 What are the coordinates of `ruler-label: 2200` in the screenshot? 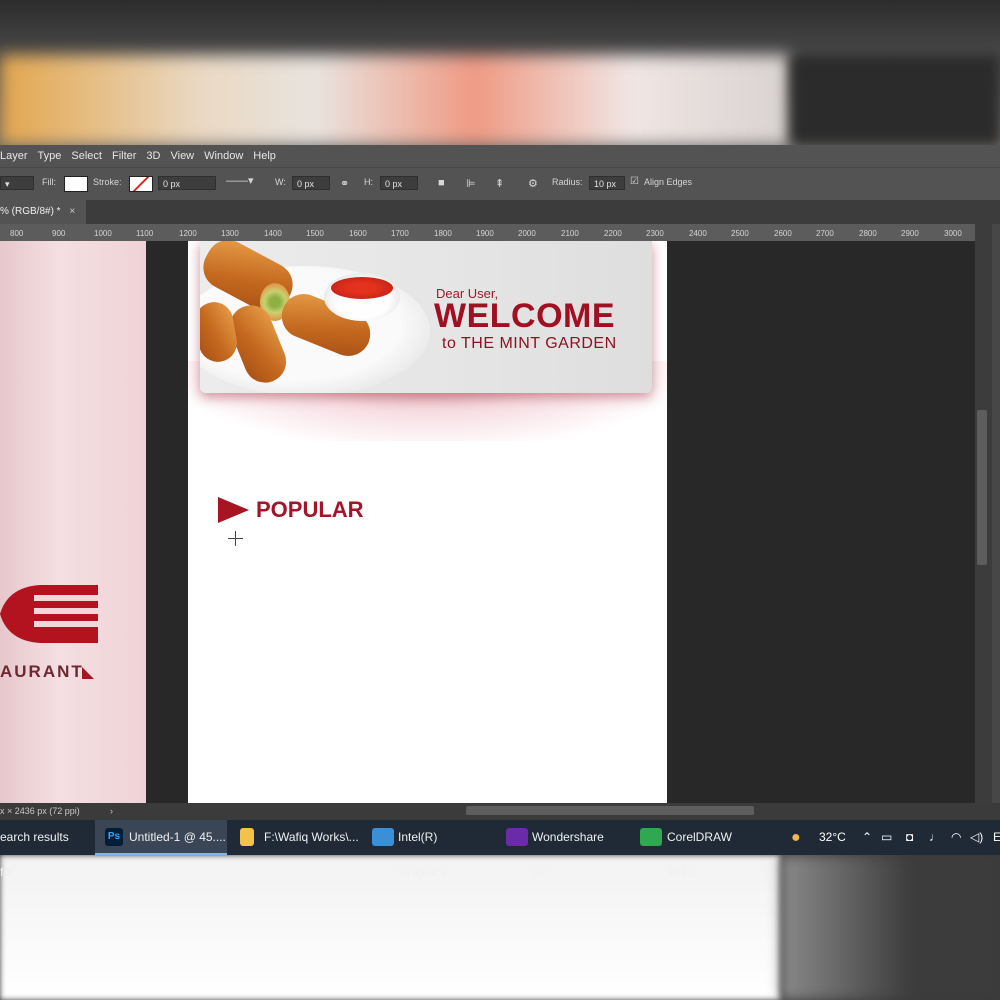 It's located at (613, 233).